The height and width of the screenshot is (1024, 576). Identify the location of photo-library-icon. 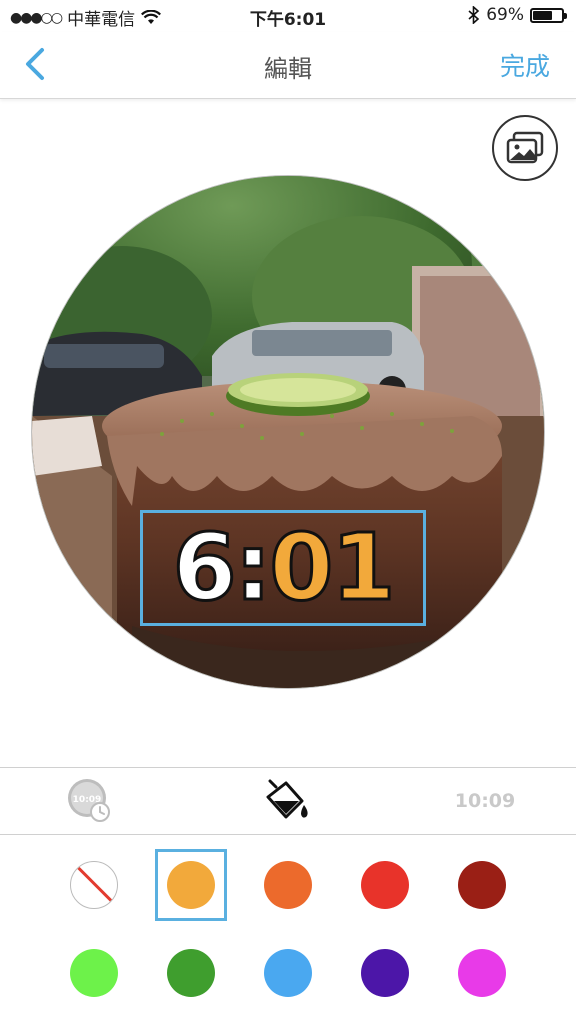
(525, 147).